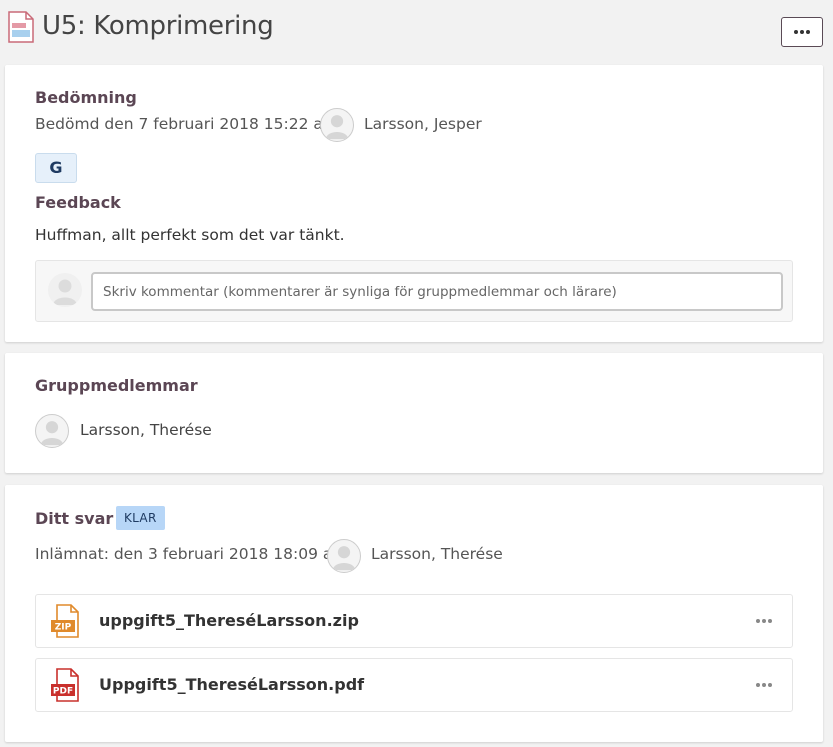 The image size is (833, 747). What do you see at coordinates (52, 431) in the screenshot?
I see `member-avatar` at bounding box center [52, 431].